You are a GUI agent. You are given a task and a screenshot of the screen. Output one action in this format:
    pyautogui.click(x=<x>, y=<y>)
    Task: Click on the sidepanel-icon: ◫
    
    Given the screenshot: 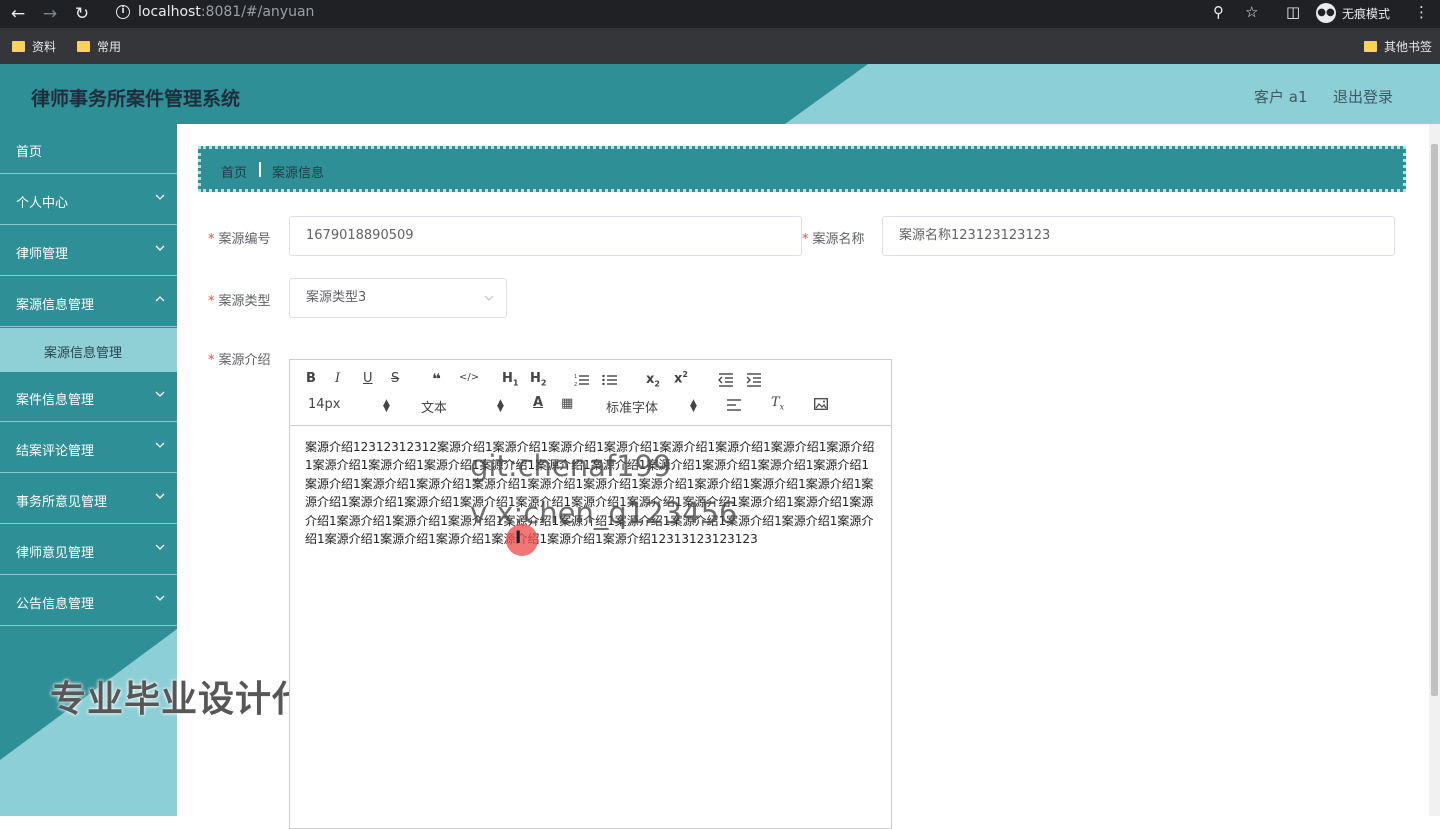 What is the action you would take?
    pyautogui.click(x=1293, y=12)
    